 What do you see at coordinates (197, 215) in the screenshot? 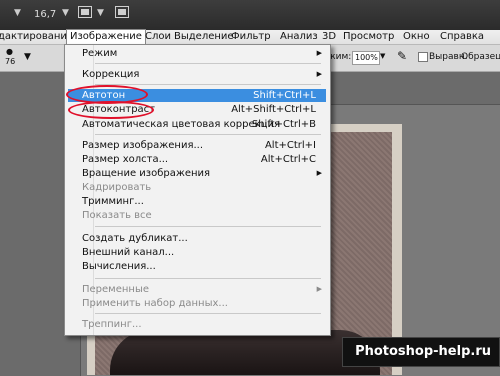
I see `menu-item-reveal-all: Показать все` at bounding box center [197, 215].